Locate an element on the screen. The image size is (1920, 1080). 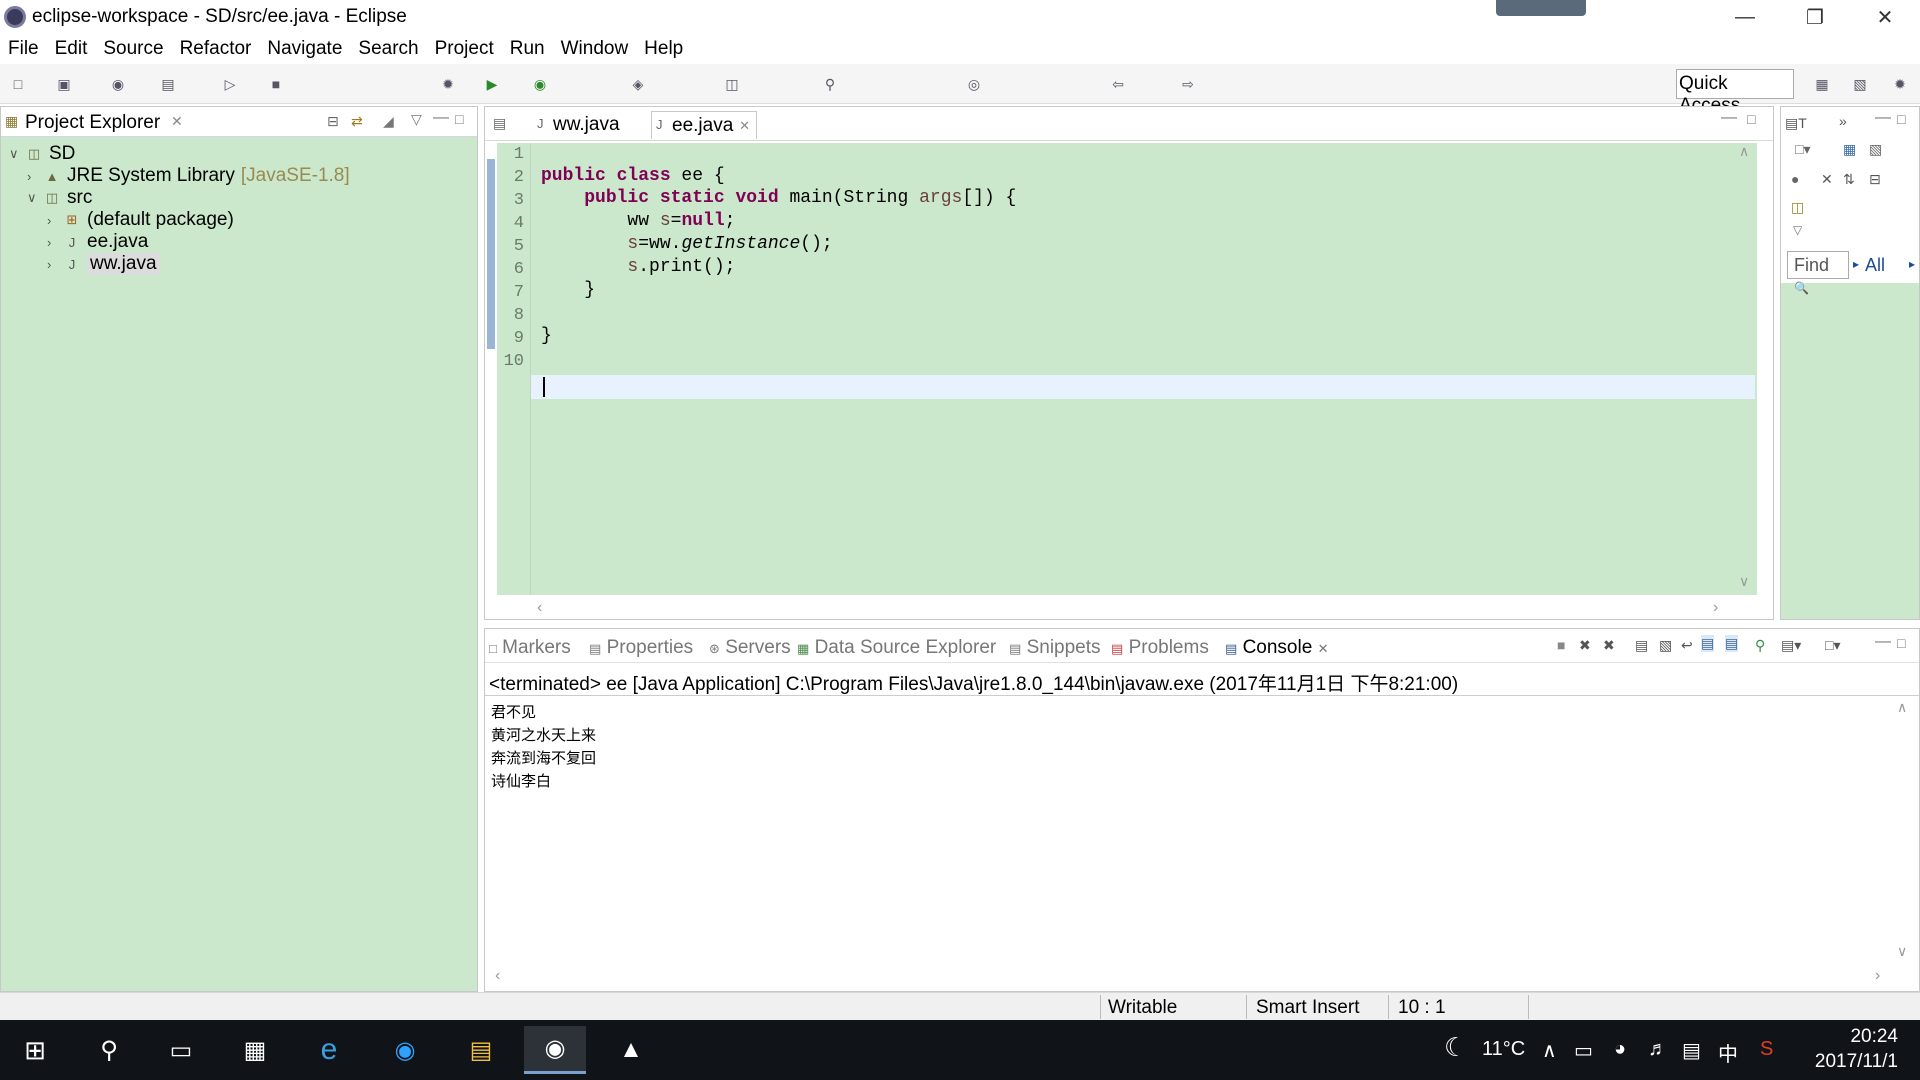
new-task-icon: □▾ is located at coordinates (1802, 149).